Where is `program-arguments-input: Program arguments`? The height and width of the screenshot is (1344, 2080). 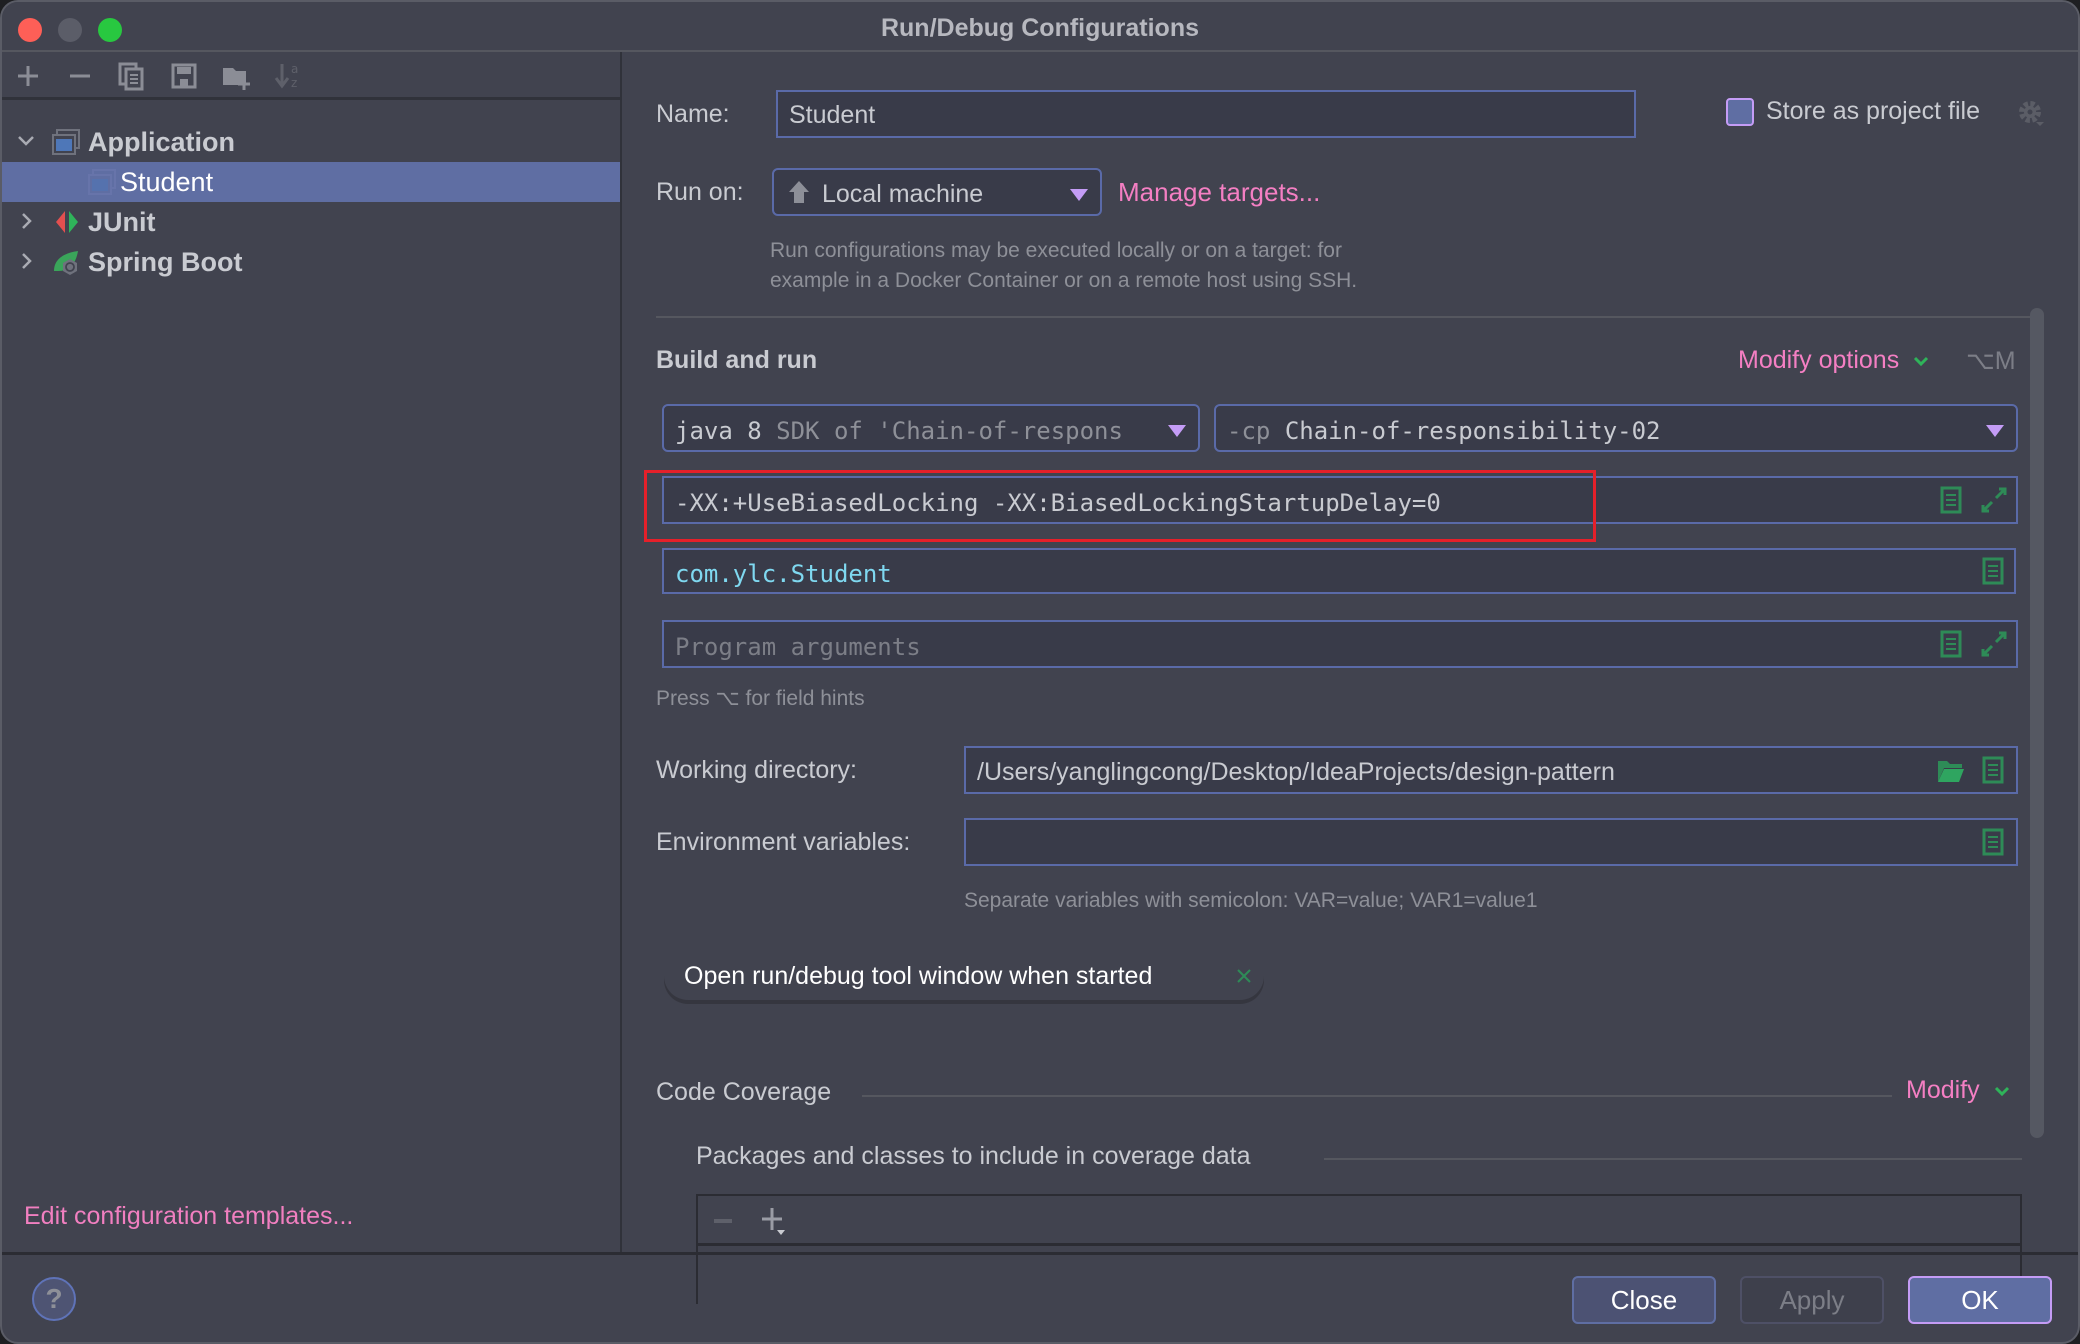
program-arguments-input: Program arguments is located at coordinates (1340, 644).